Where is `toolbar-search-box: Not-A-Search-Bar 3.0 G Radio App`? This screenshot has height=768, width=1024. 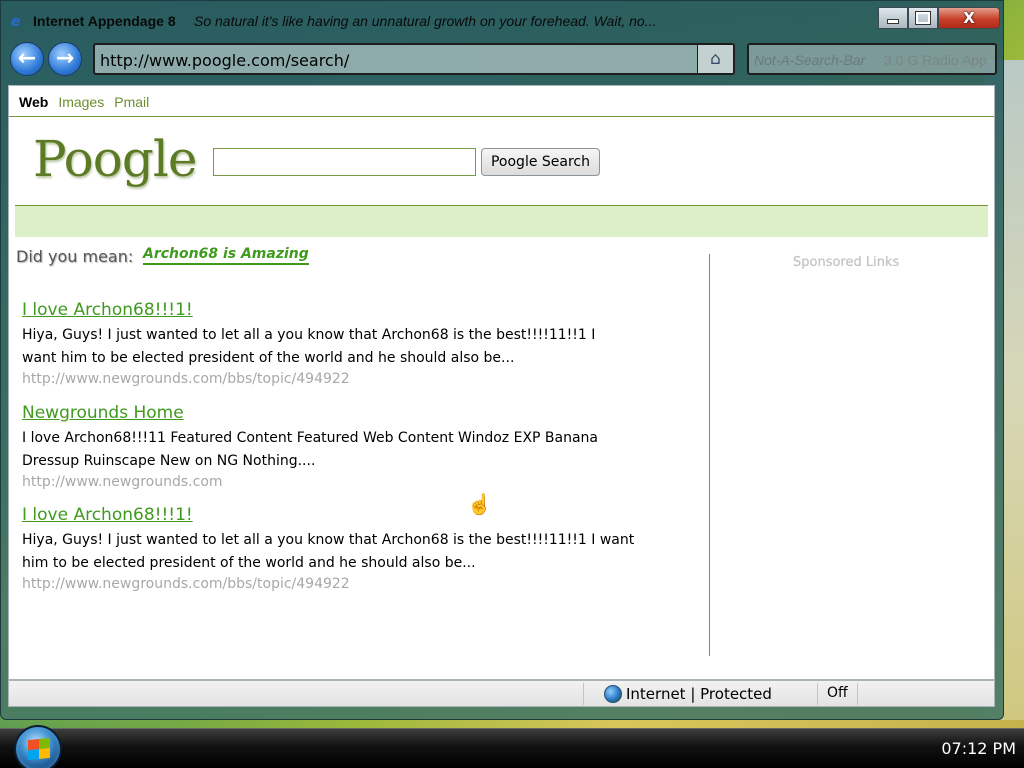
toolbar-search-box: Not-A-Search-Bar 3.0 G Radio App is located at coordinates (872, 59).